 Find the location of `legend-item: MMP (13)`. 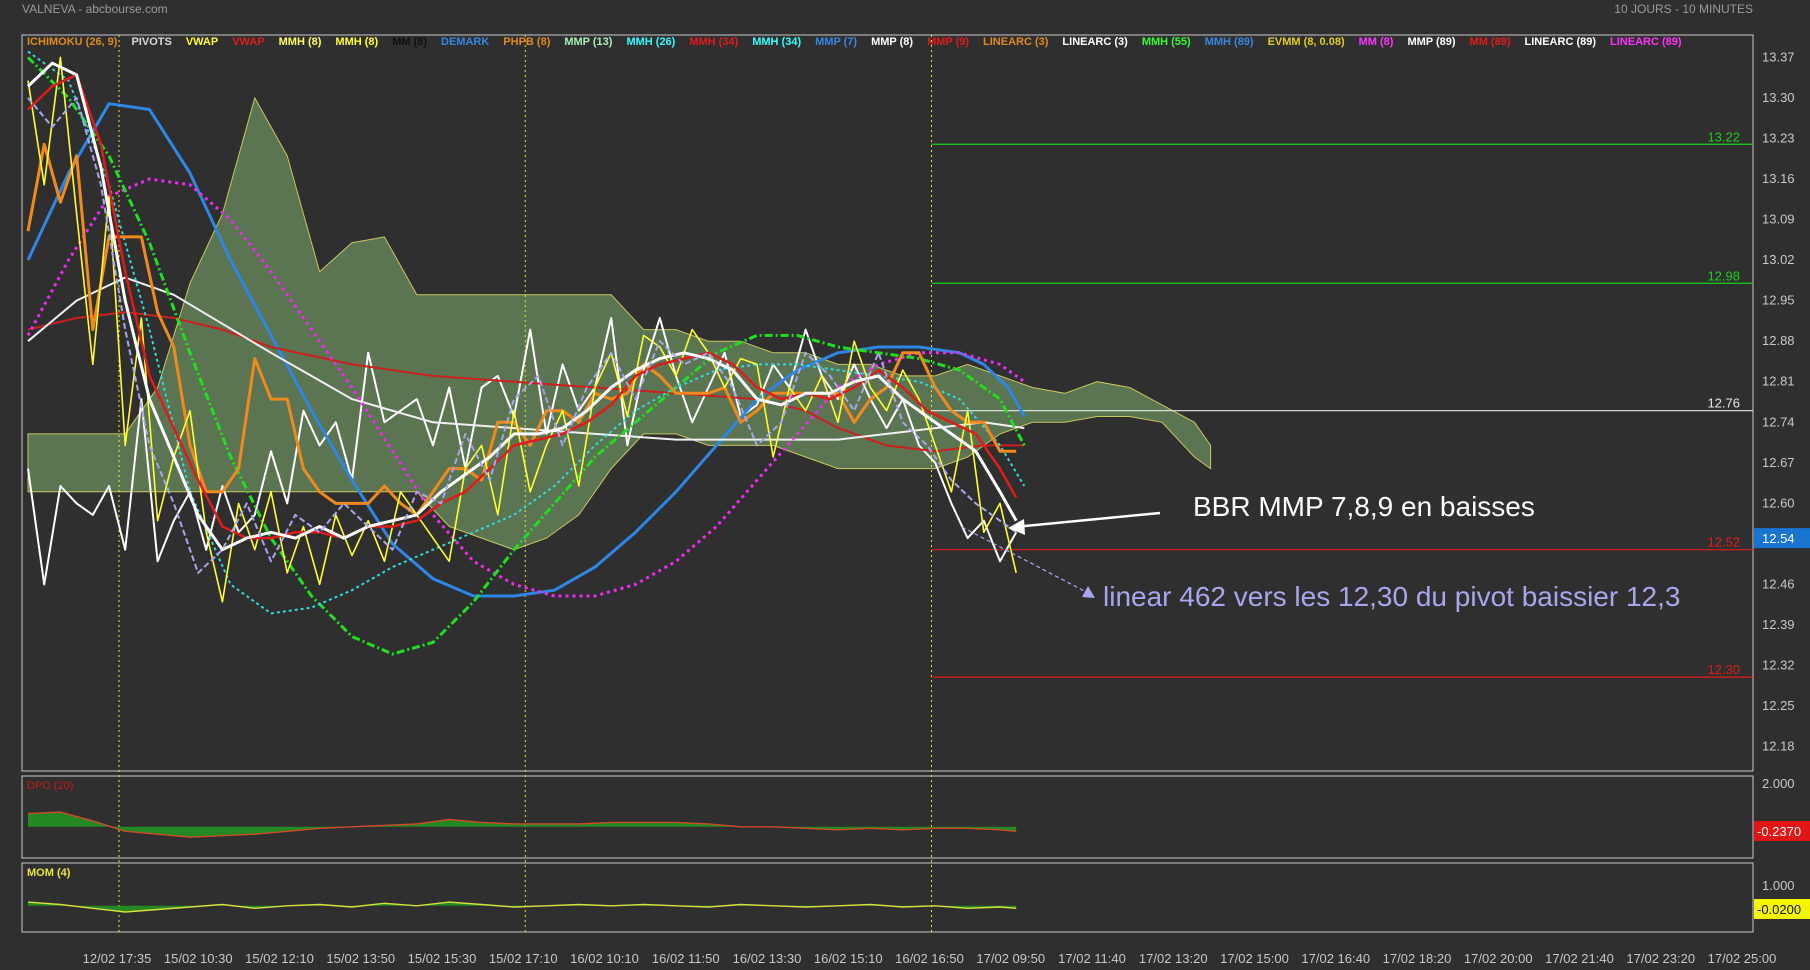

legend-item: MMP (13) is located at coordinates (588, 42).